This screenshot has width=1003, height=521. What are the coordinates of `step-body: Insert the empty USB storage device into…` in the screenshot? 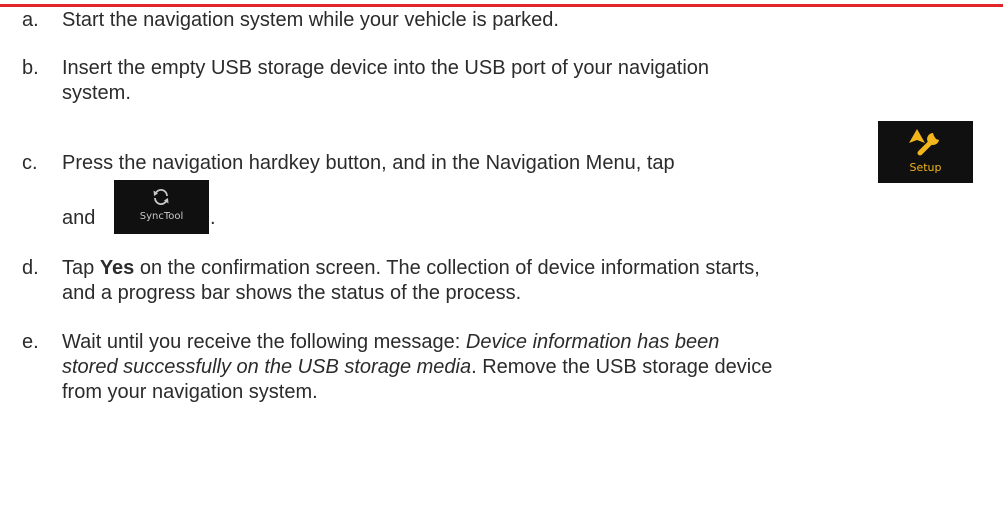 It's located at (385, 81).